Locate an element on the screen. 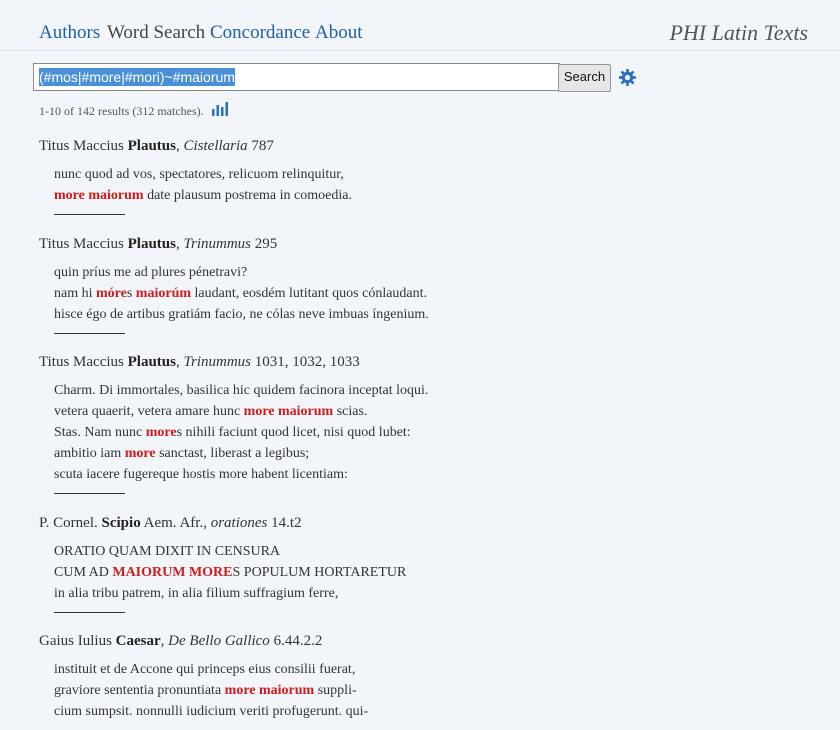 The height and width of the screenshot is (730, 840). text-segment: s is located at coordinates (131, 293).